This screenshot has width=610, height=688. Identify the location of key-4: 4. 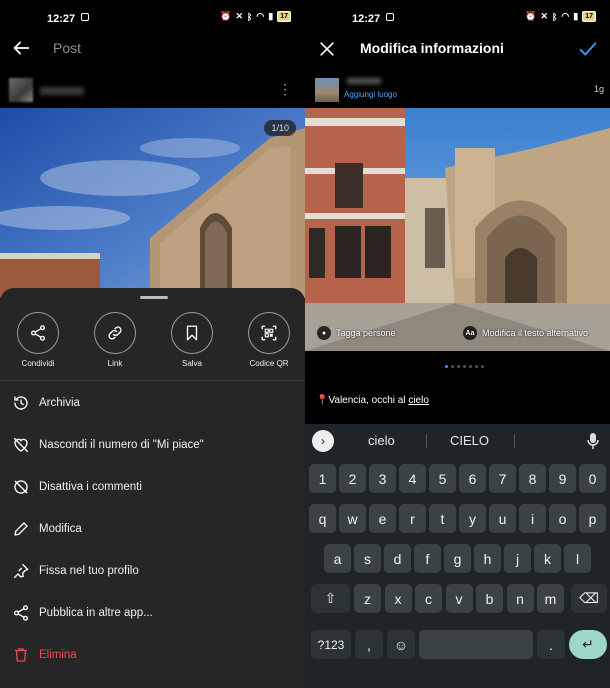
(412, 478).